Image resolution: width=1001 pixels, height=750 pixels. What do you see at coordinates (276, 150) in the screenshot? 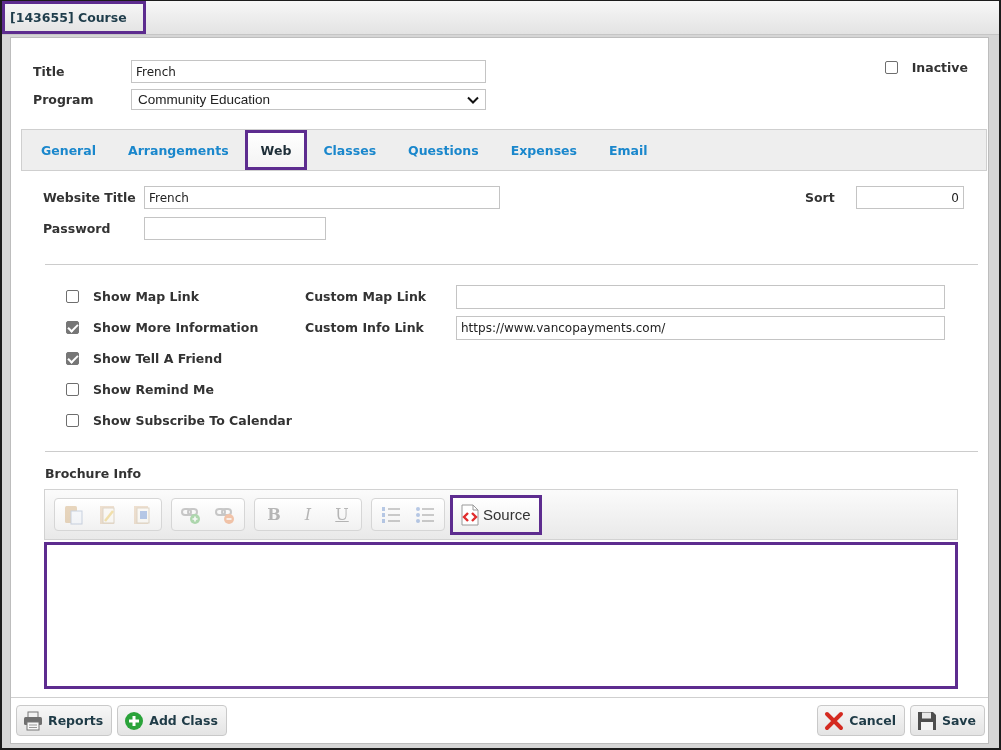
I see `tab: Web` at bounding box center [276, 150].